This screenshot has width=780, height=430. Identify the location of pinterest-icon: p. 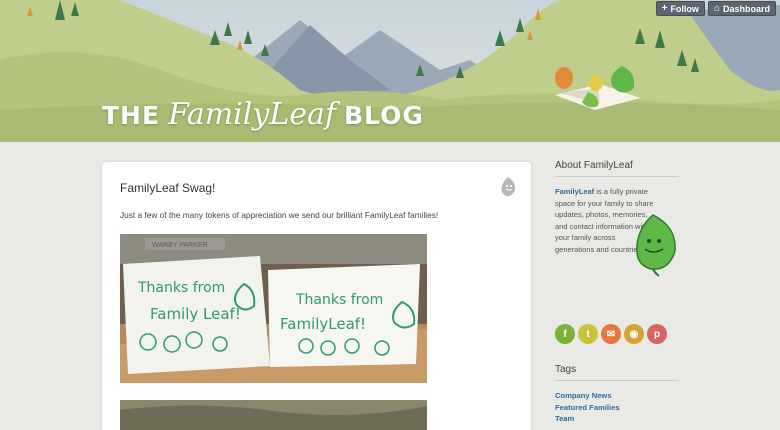
(657, 334).